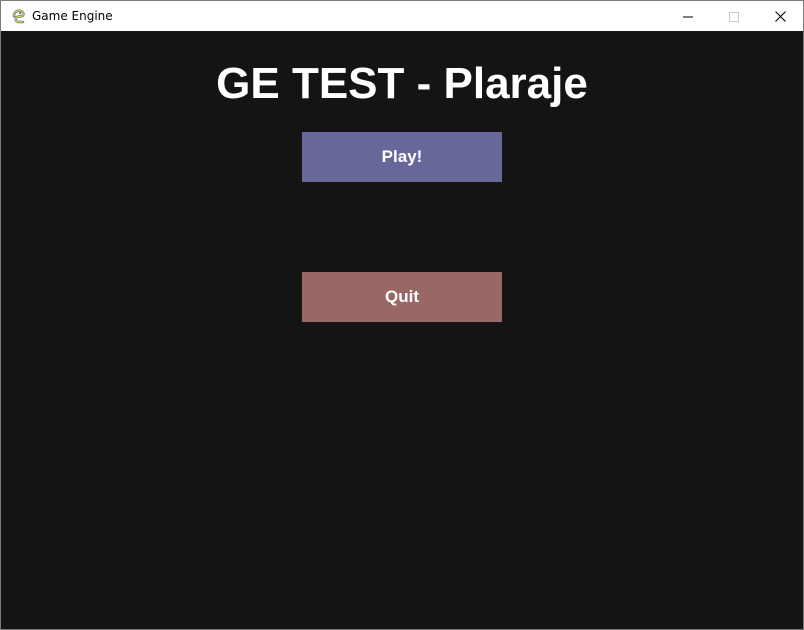 This screenshot has width=804, height=630. I want to click on maximize-button, so click(734, 16).